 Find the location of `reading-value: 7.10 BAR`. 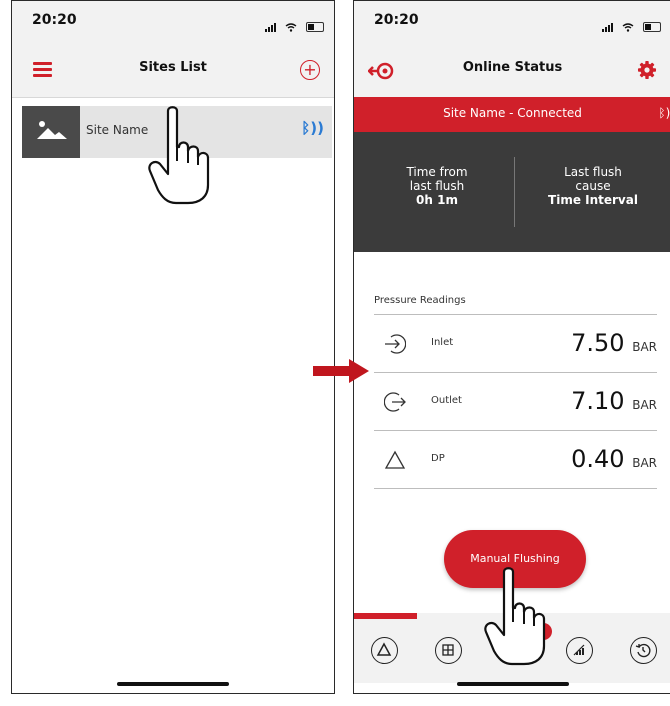

reading-value: 7.10 BAR is located at coordinates (614, 401).